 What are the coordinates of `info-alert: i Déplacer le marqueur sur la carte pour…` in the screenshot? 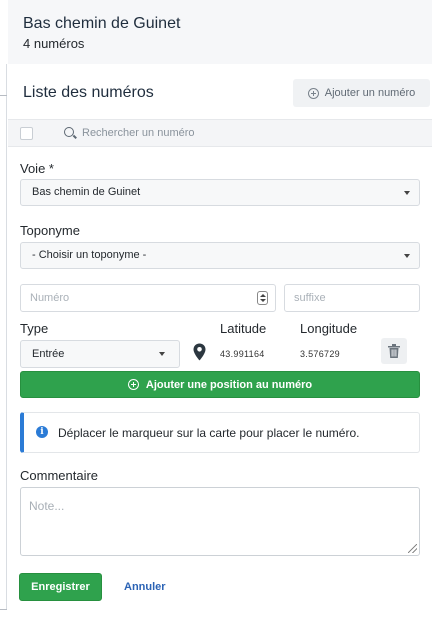 It's located at (220, 432).